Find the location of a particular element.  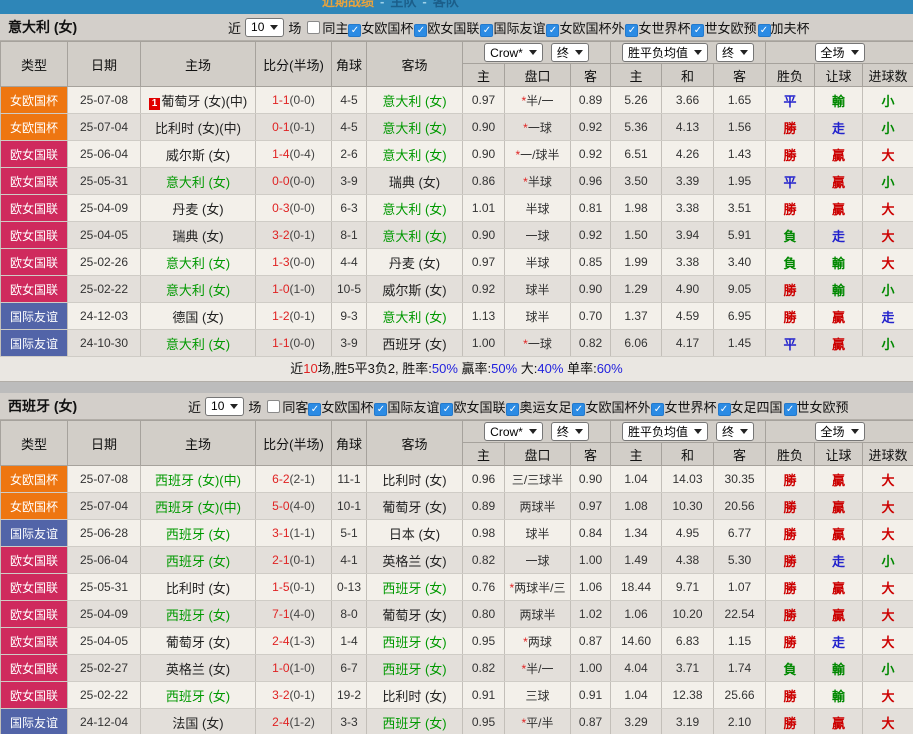

result-wdl-cell: 平 is located at coordinates (790, 100).